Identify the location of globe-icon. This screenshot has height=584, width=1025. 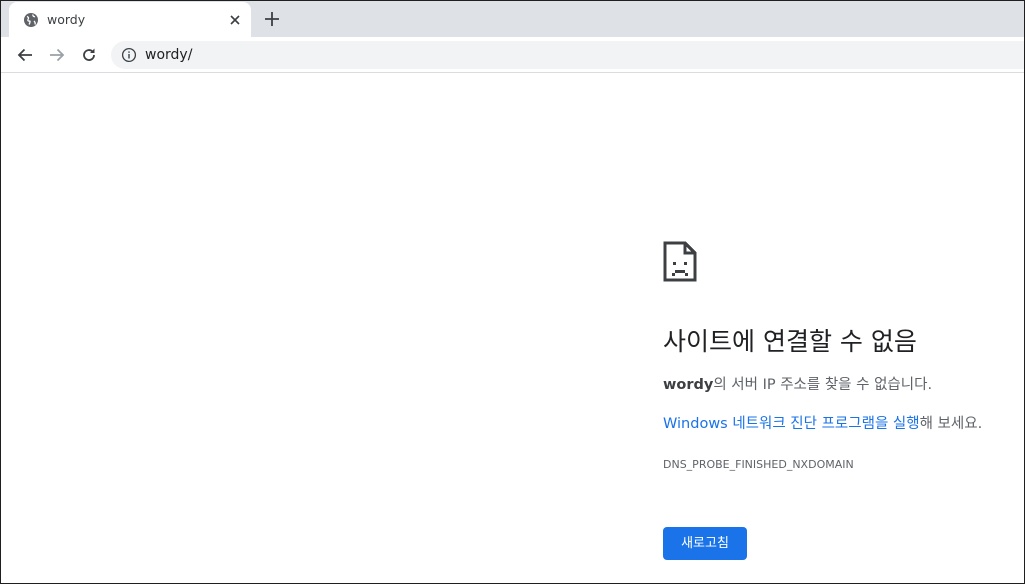
(31, 20).